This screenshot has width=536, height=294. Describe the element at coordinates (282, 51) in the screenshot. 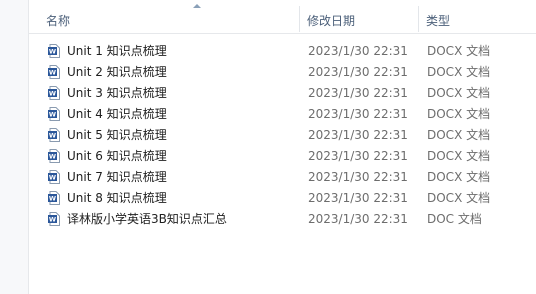

I see `file-row: W Unit 1 知识点梳理 2023/1/30 22:31 DOCX 文档` at that location.